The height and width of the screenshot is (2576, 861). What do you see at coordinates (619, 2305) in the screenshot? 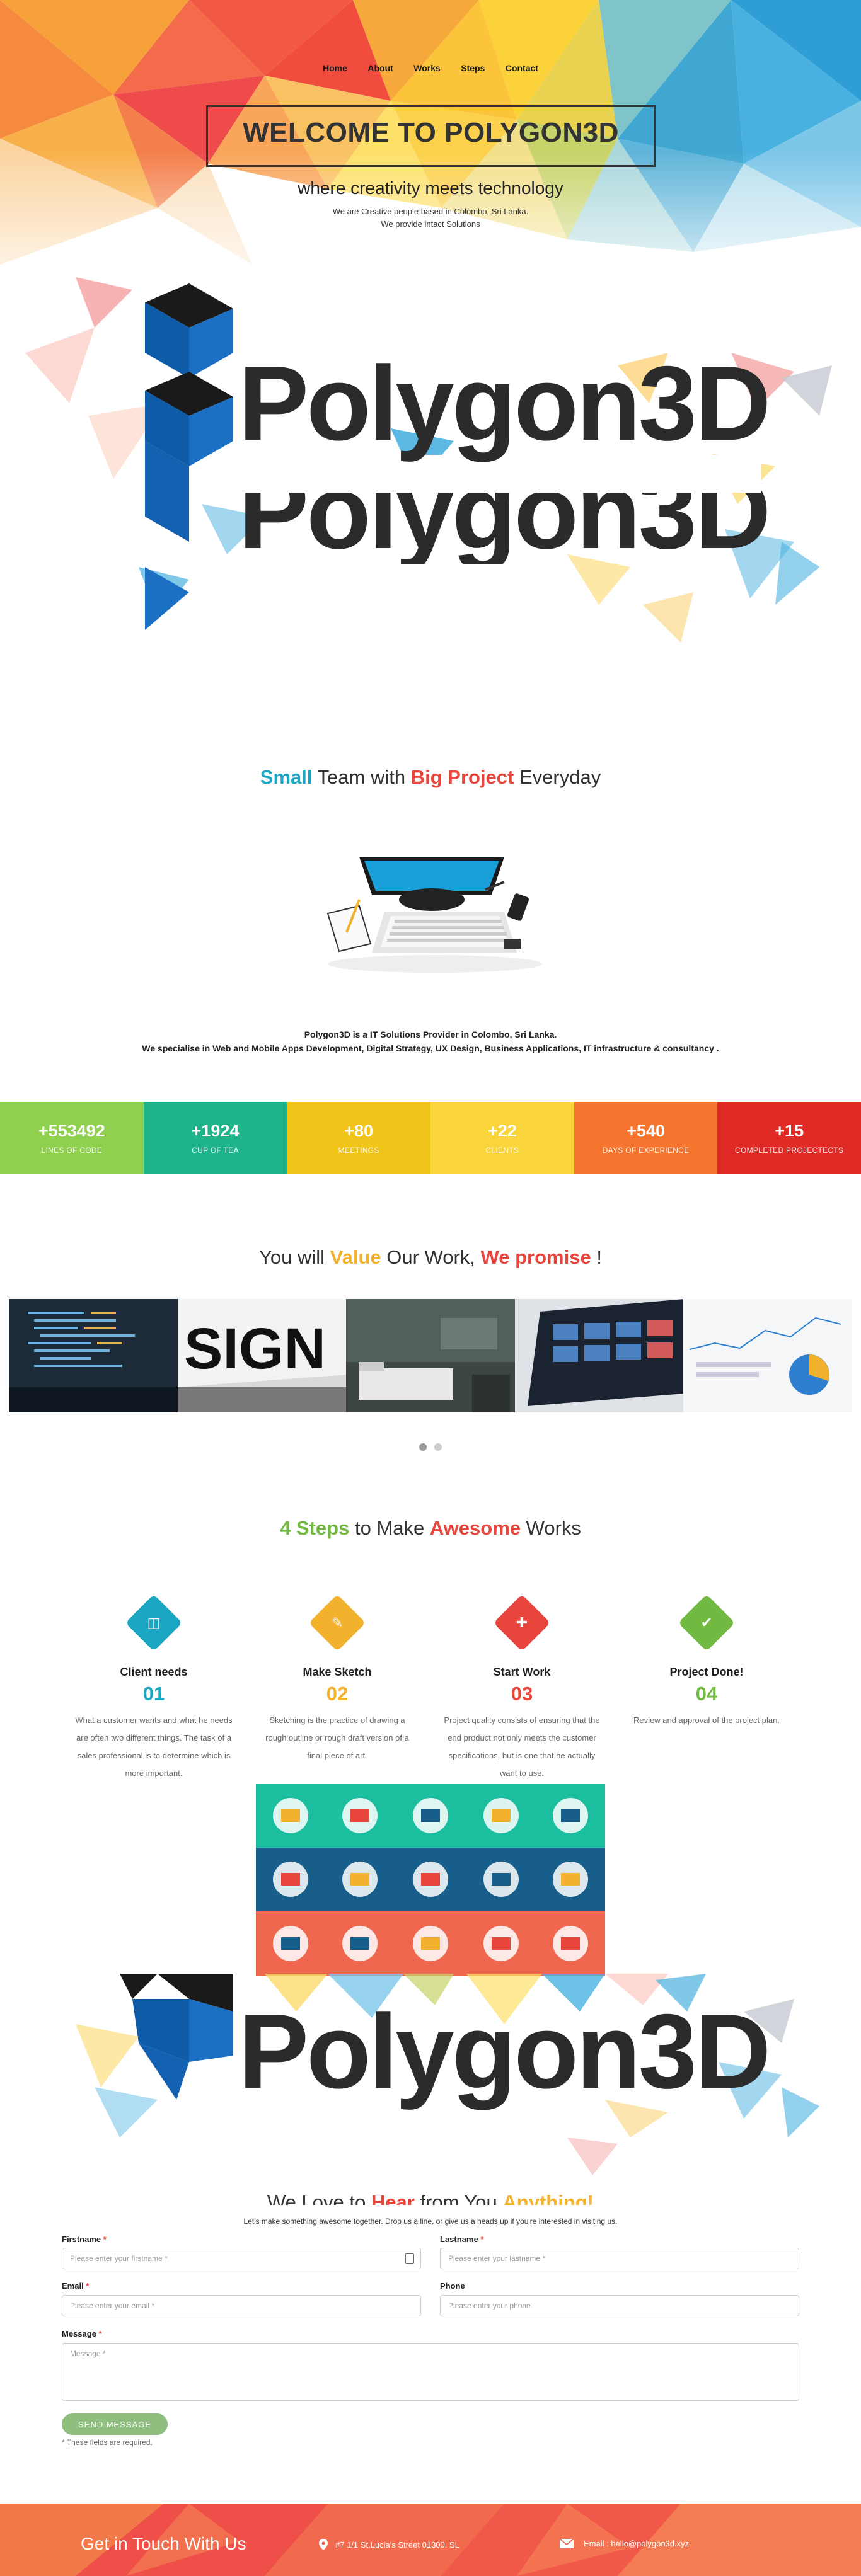
I see `phone-field: Please enter your phone` at bounding box center [619, 2305].